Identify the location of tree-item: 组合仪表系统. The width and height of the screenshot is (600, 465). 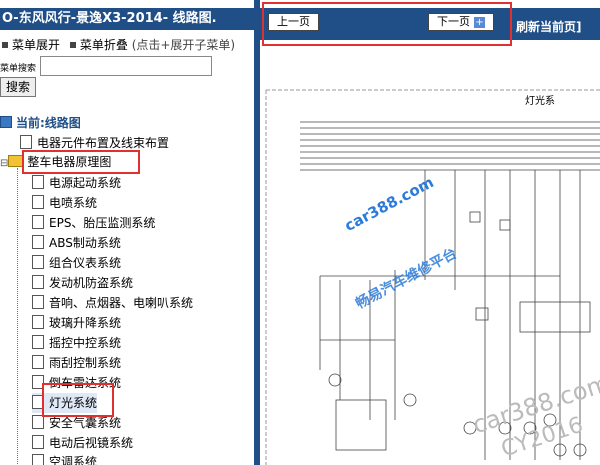
(76, 263).